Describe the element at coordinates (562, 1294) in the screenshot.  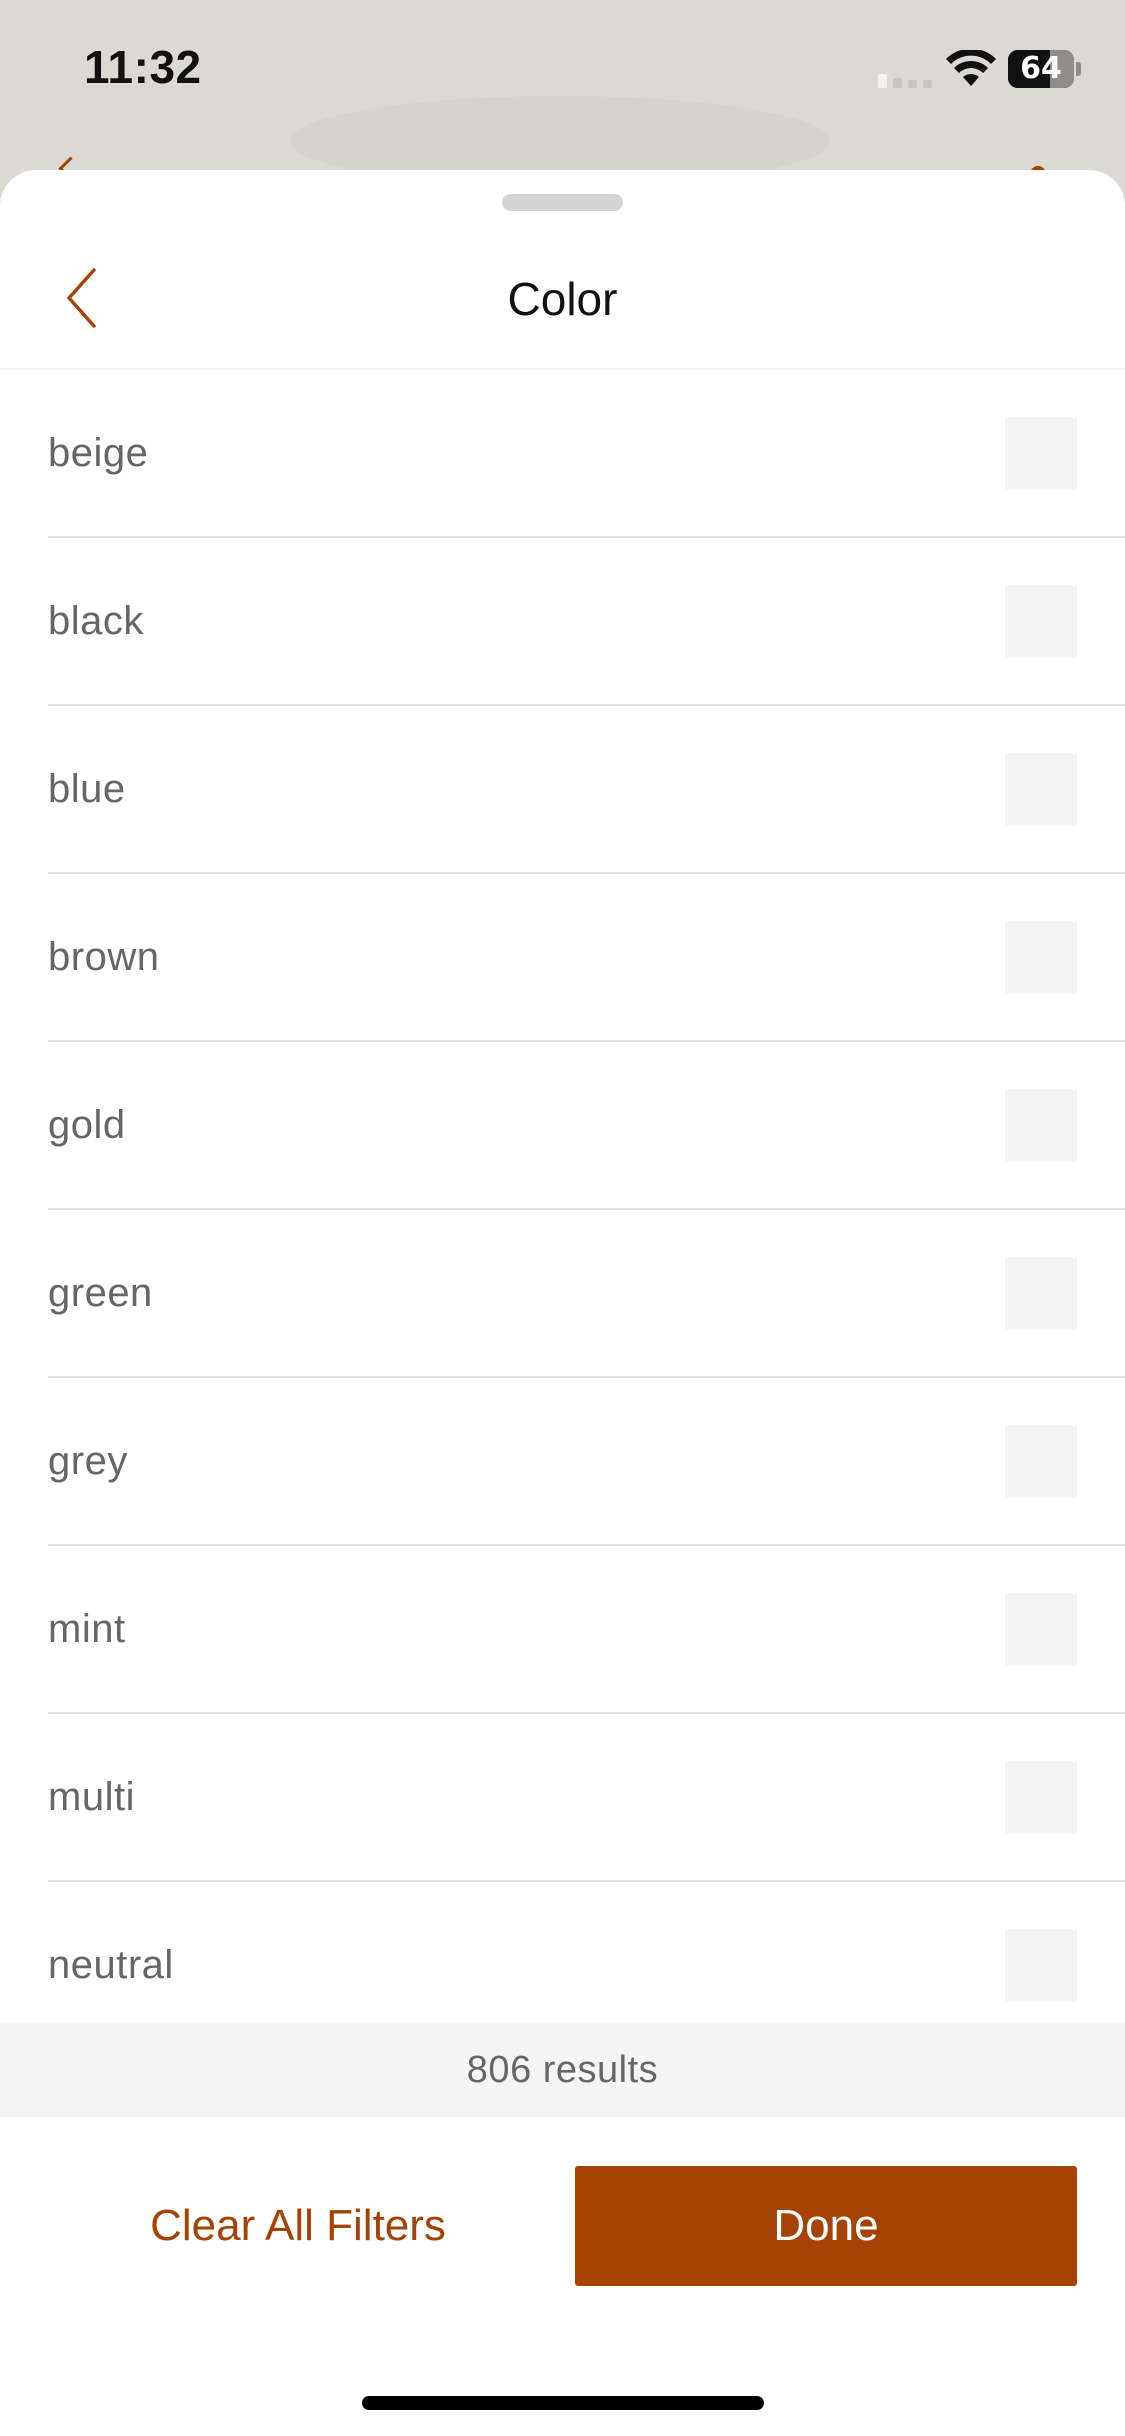
I see `color-option-row: green` at that location.